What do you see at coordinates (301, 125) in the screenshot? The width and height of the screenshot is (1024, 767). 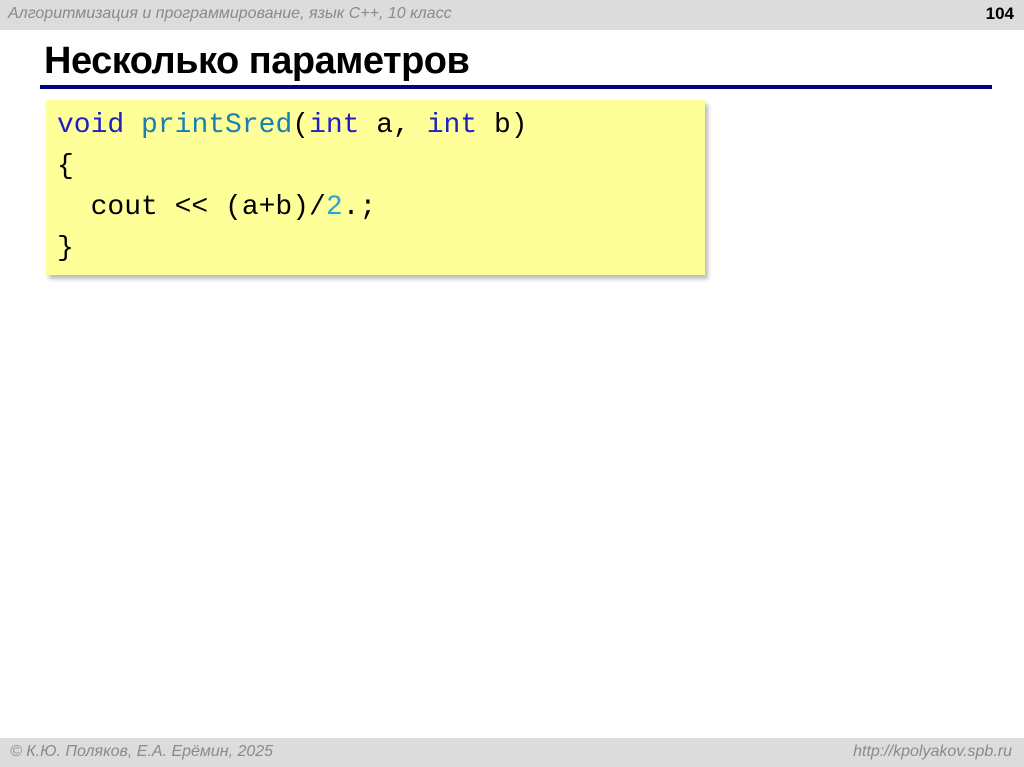 I see `paren: (` at bounding box center [301, 125].